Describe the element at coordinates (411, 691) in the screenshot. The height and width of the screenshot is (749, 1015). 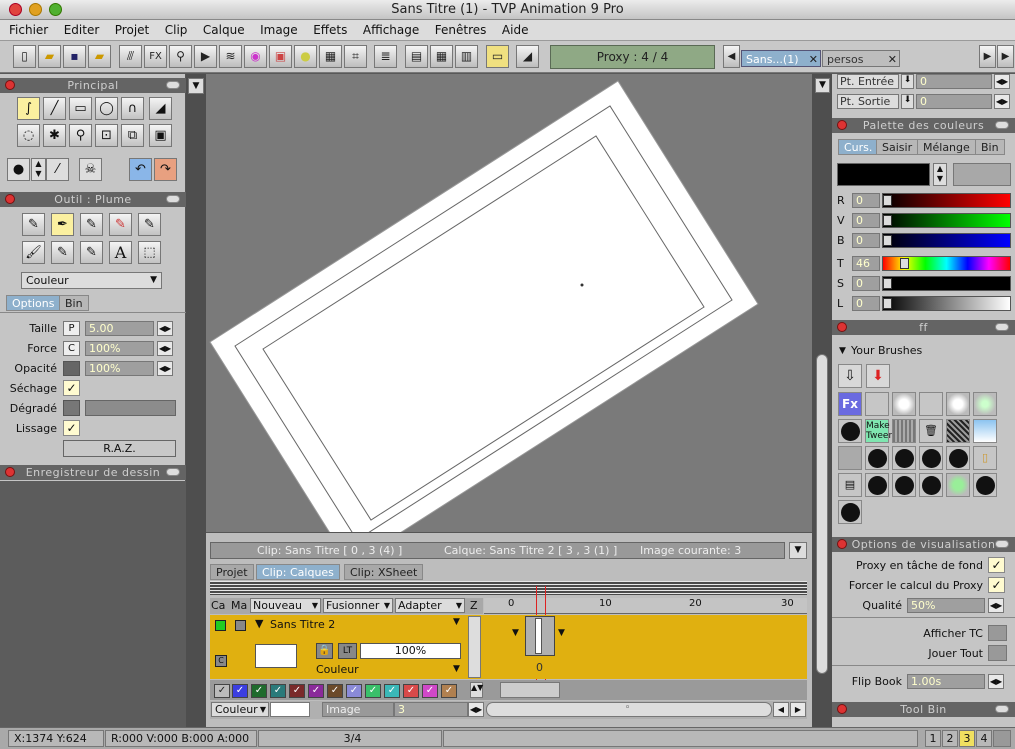
I see `color-bin-red: ✓` at that location.